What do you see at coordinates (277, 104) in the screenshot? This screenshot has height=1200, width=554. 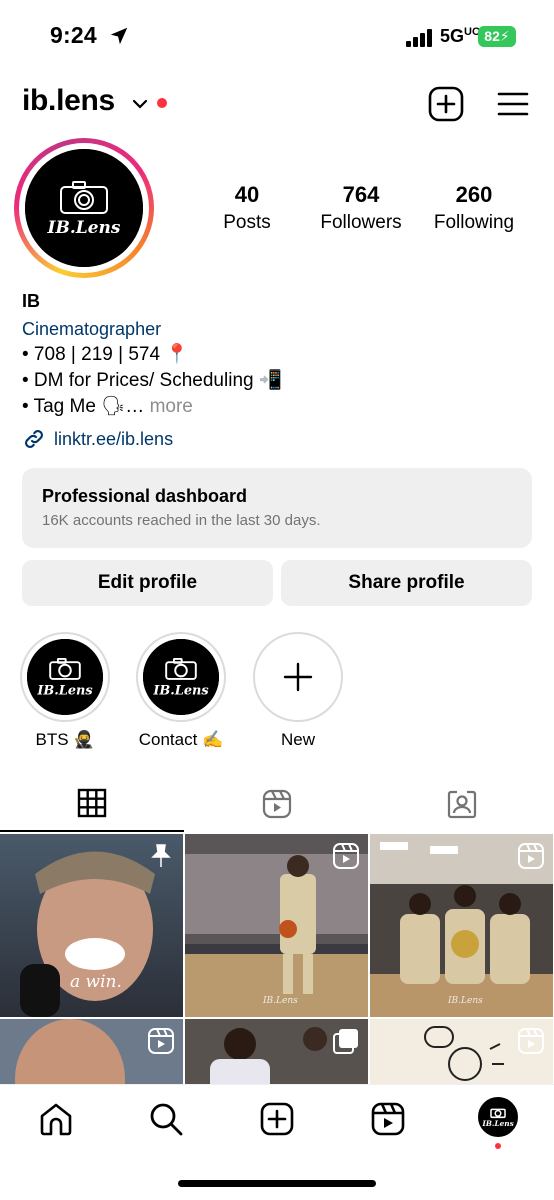 I see `profile-header: ib.lens` at bounding box center [277, 104].